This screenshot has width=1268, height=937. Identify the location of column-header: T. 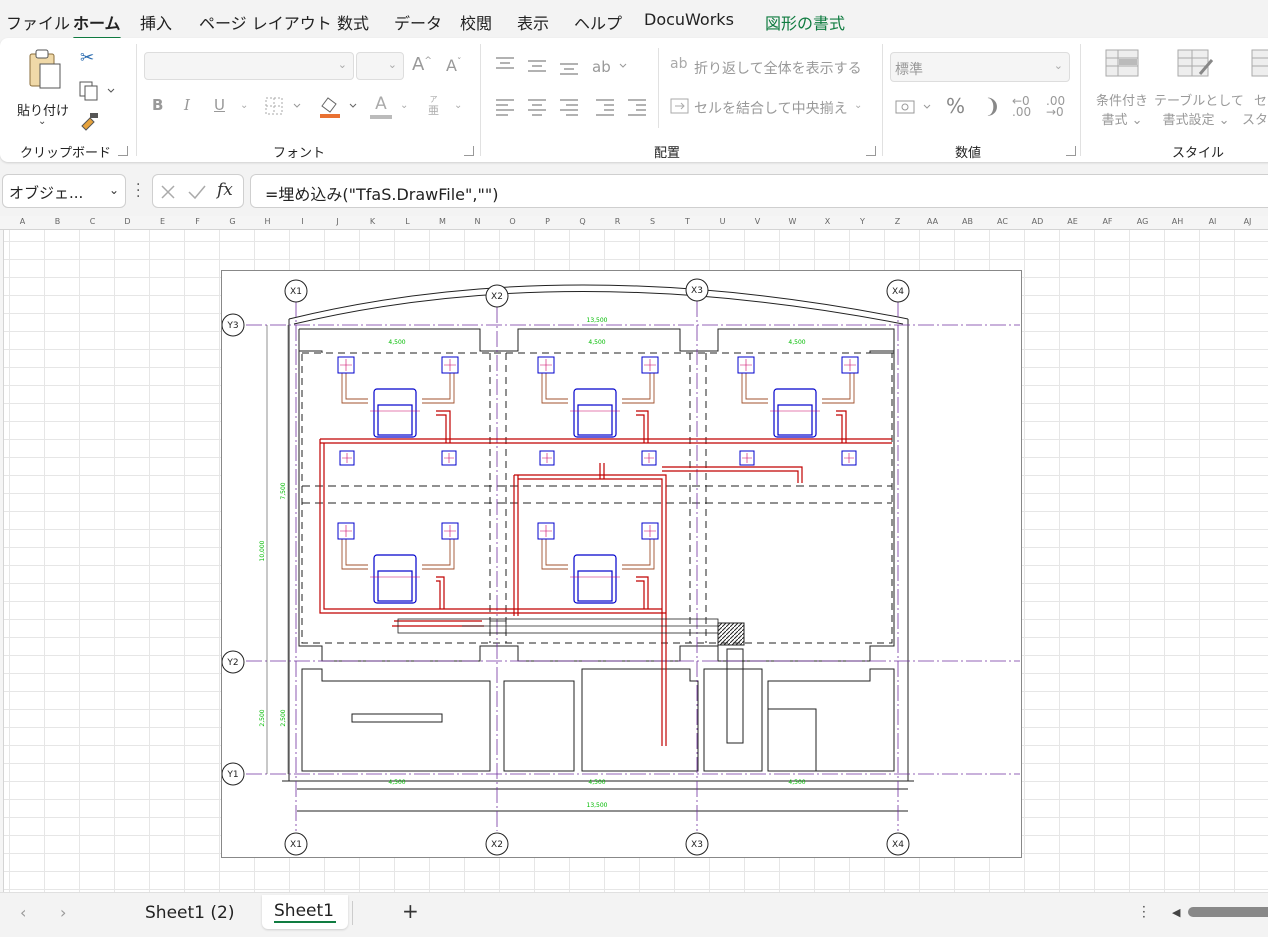
(687, 221).